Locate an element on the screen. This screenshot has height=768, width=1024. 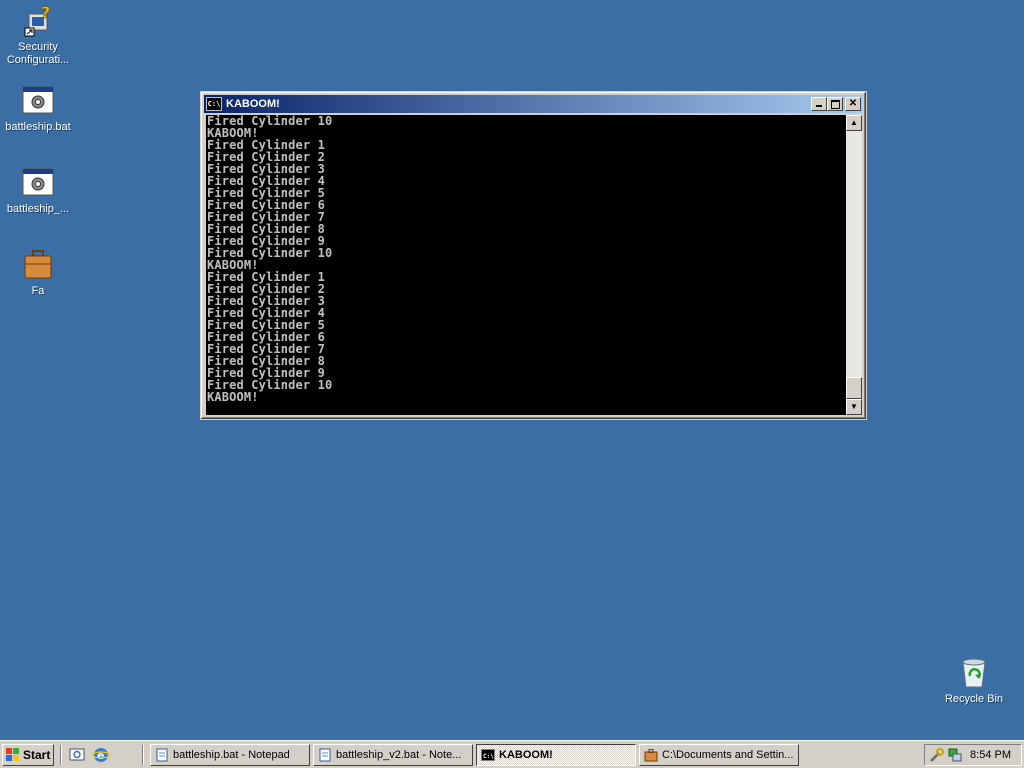
task-battleship-notepad: battleship.bat - Notepad is located at coordinates (230, 755).